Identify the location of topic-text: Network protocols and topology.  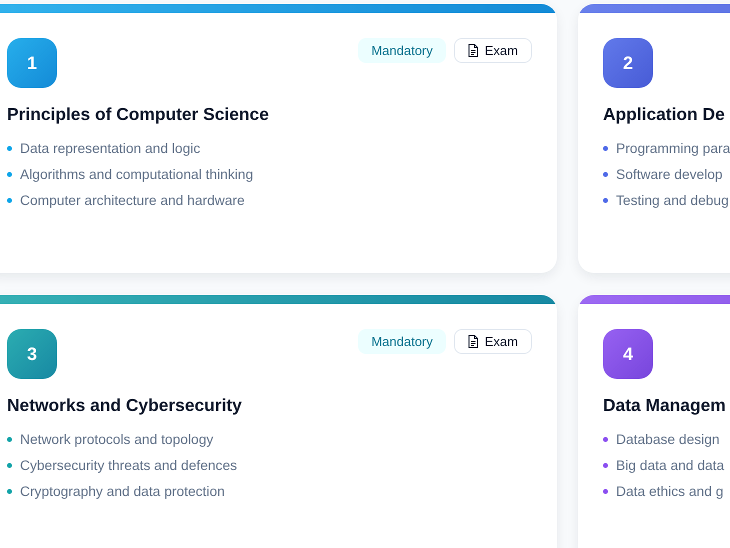
(117, 439).